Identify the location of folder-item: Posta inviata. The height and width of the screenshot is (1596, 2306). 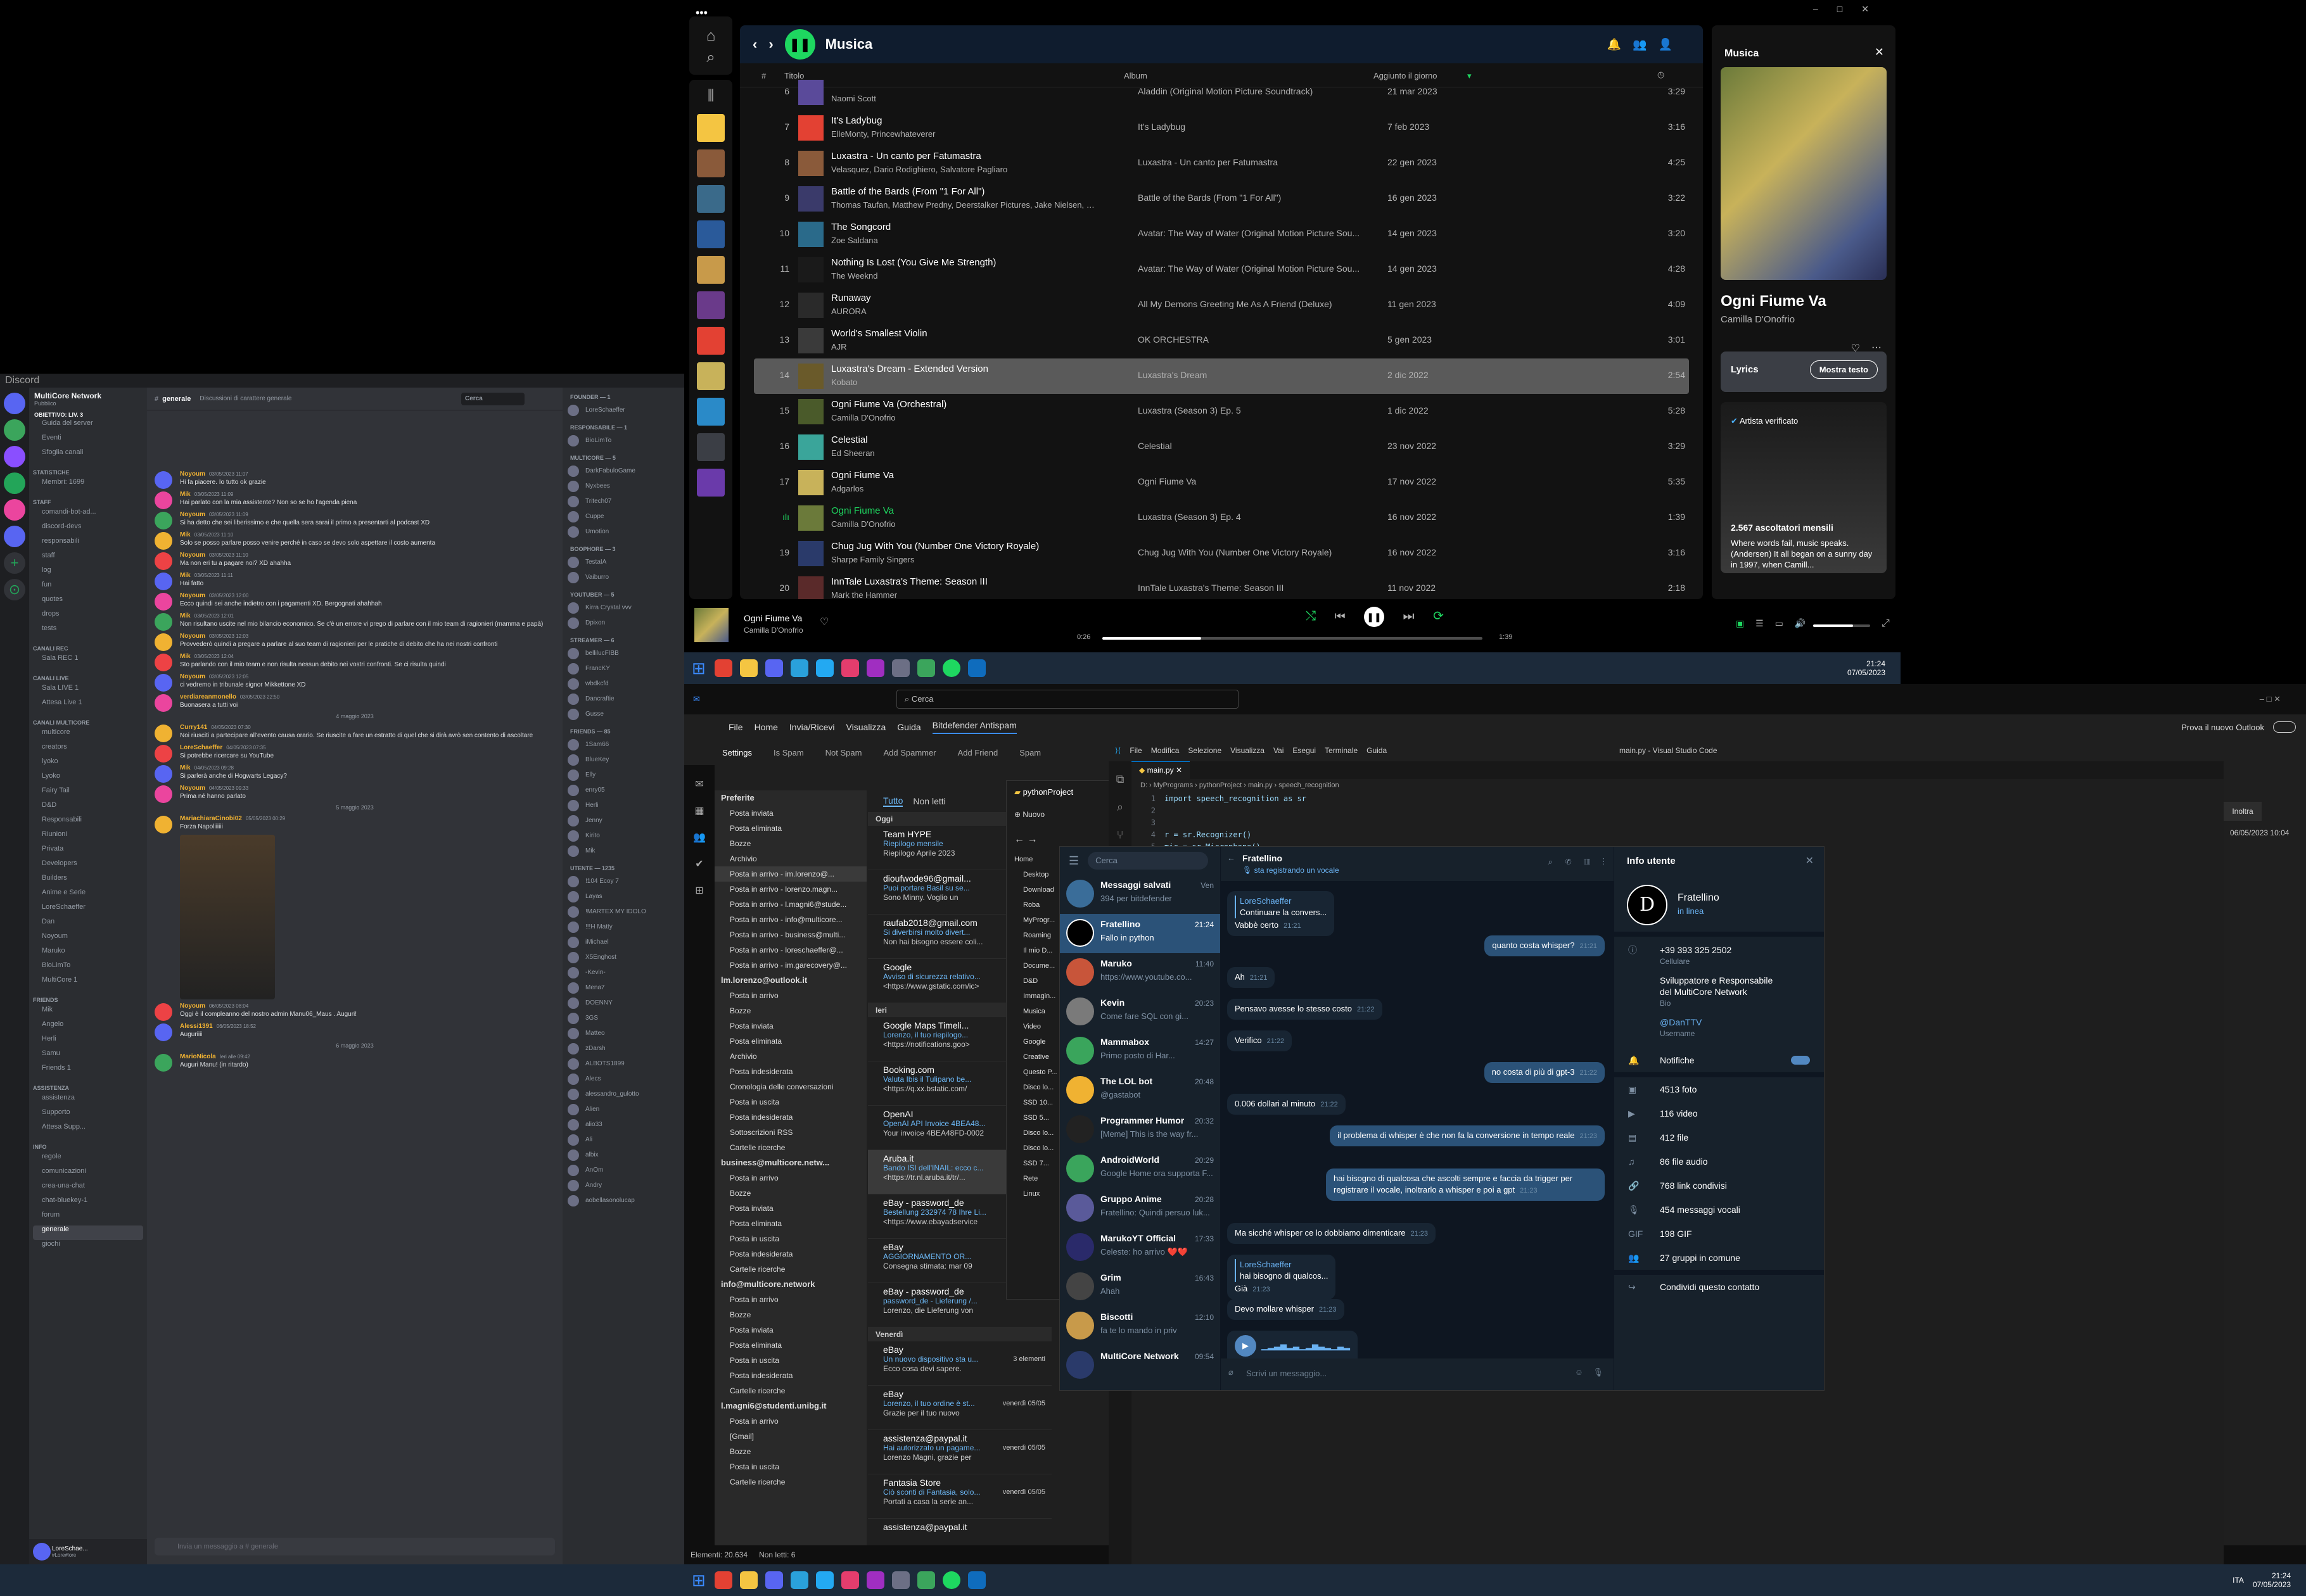
(791, 1026).